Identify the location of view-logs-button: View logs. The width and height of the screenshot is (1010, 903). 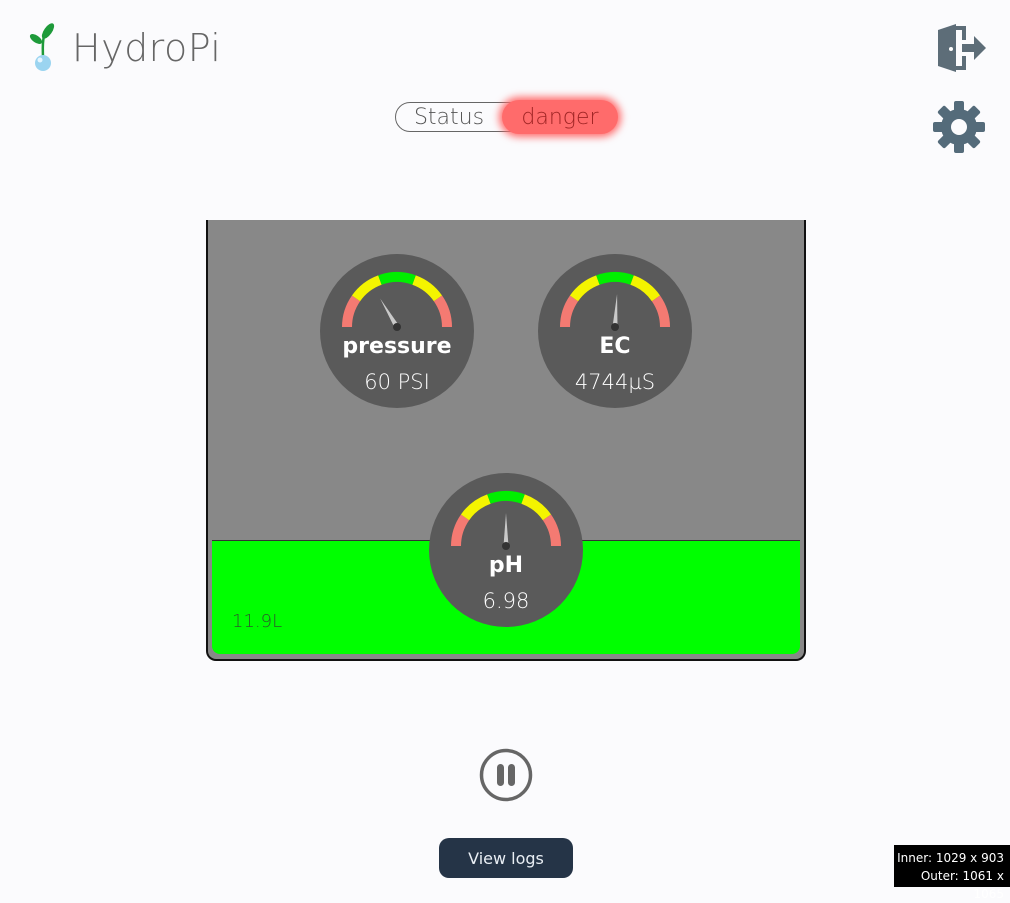
(506, 858).